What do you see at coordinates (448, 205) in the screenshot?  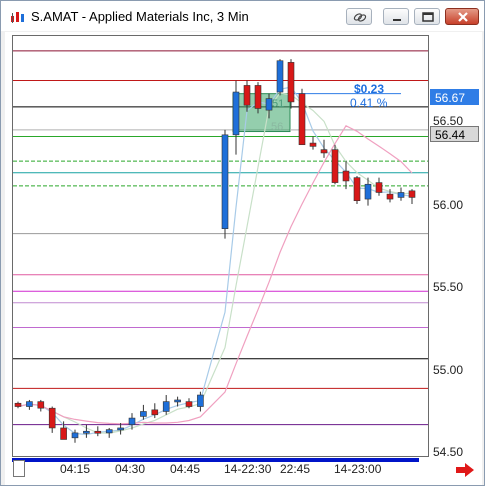 I see `y-tick-label: 56.00` at bounding box center [448, 205].